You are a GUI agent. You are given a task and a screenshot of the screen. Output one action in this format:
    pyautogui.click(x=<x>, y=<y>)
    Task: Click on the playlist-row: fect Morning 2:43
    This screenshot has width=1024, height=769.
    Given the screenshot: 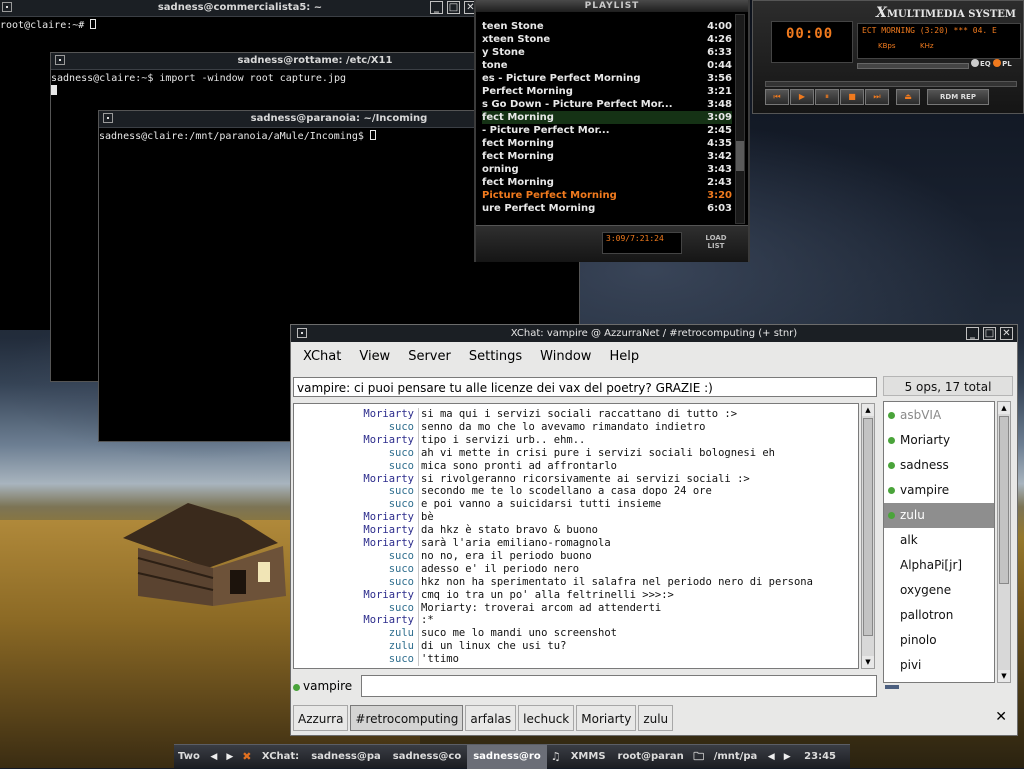 What is the action you would take?
    pyautogui.click(x=607, y=182)
    